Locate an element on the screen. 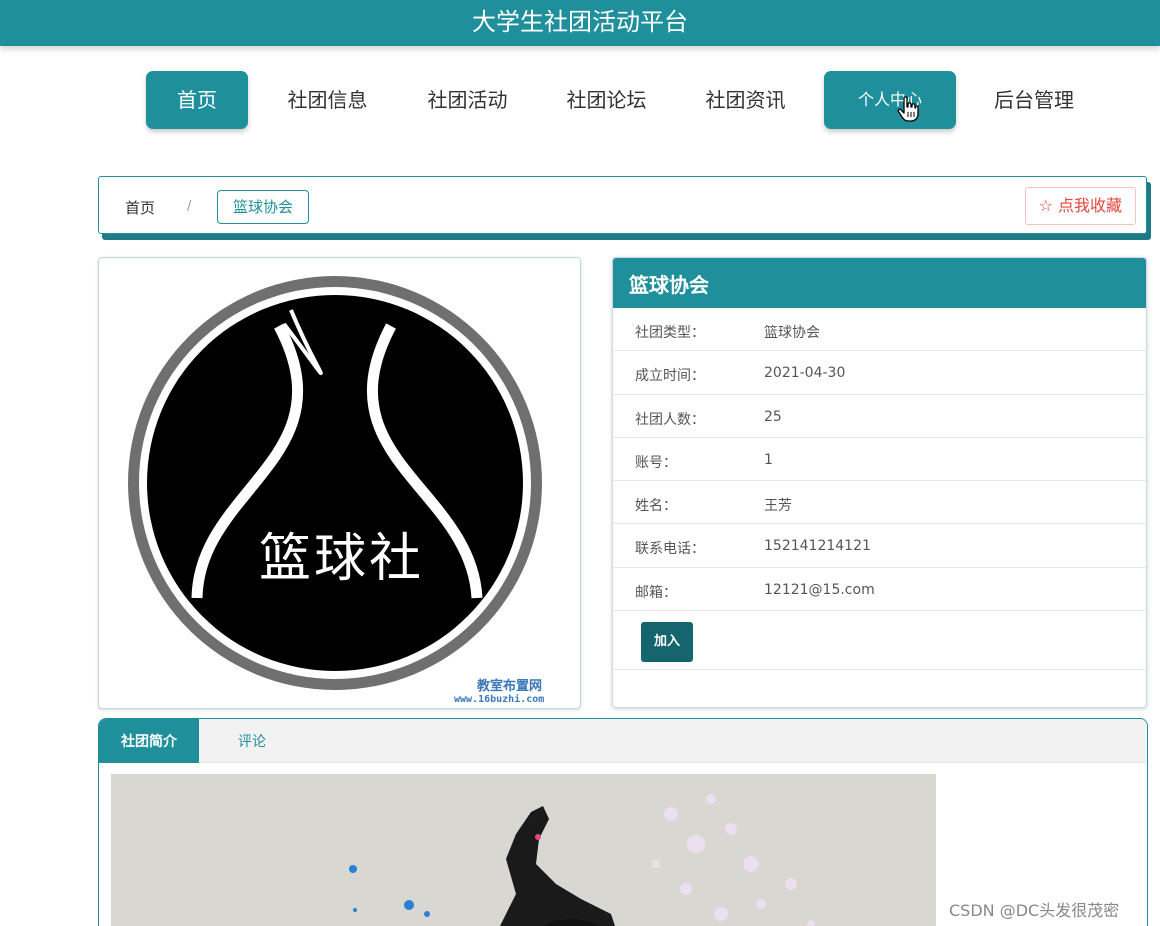 The width and height of the screenshot is (1160, 926). info-value: 王芳 is located at coordinates (778, 506).